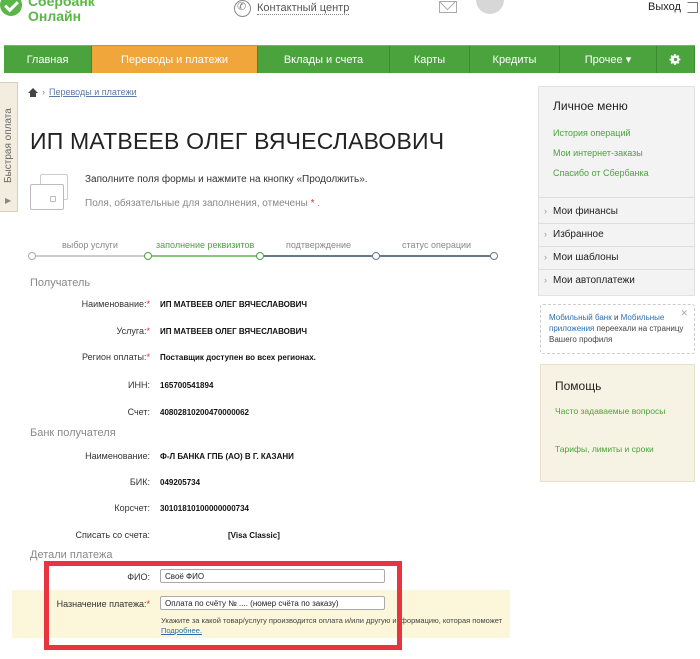  I want to click on progress-line-done, so click(90, 256).